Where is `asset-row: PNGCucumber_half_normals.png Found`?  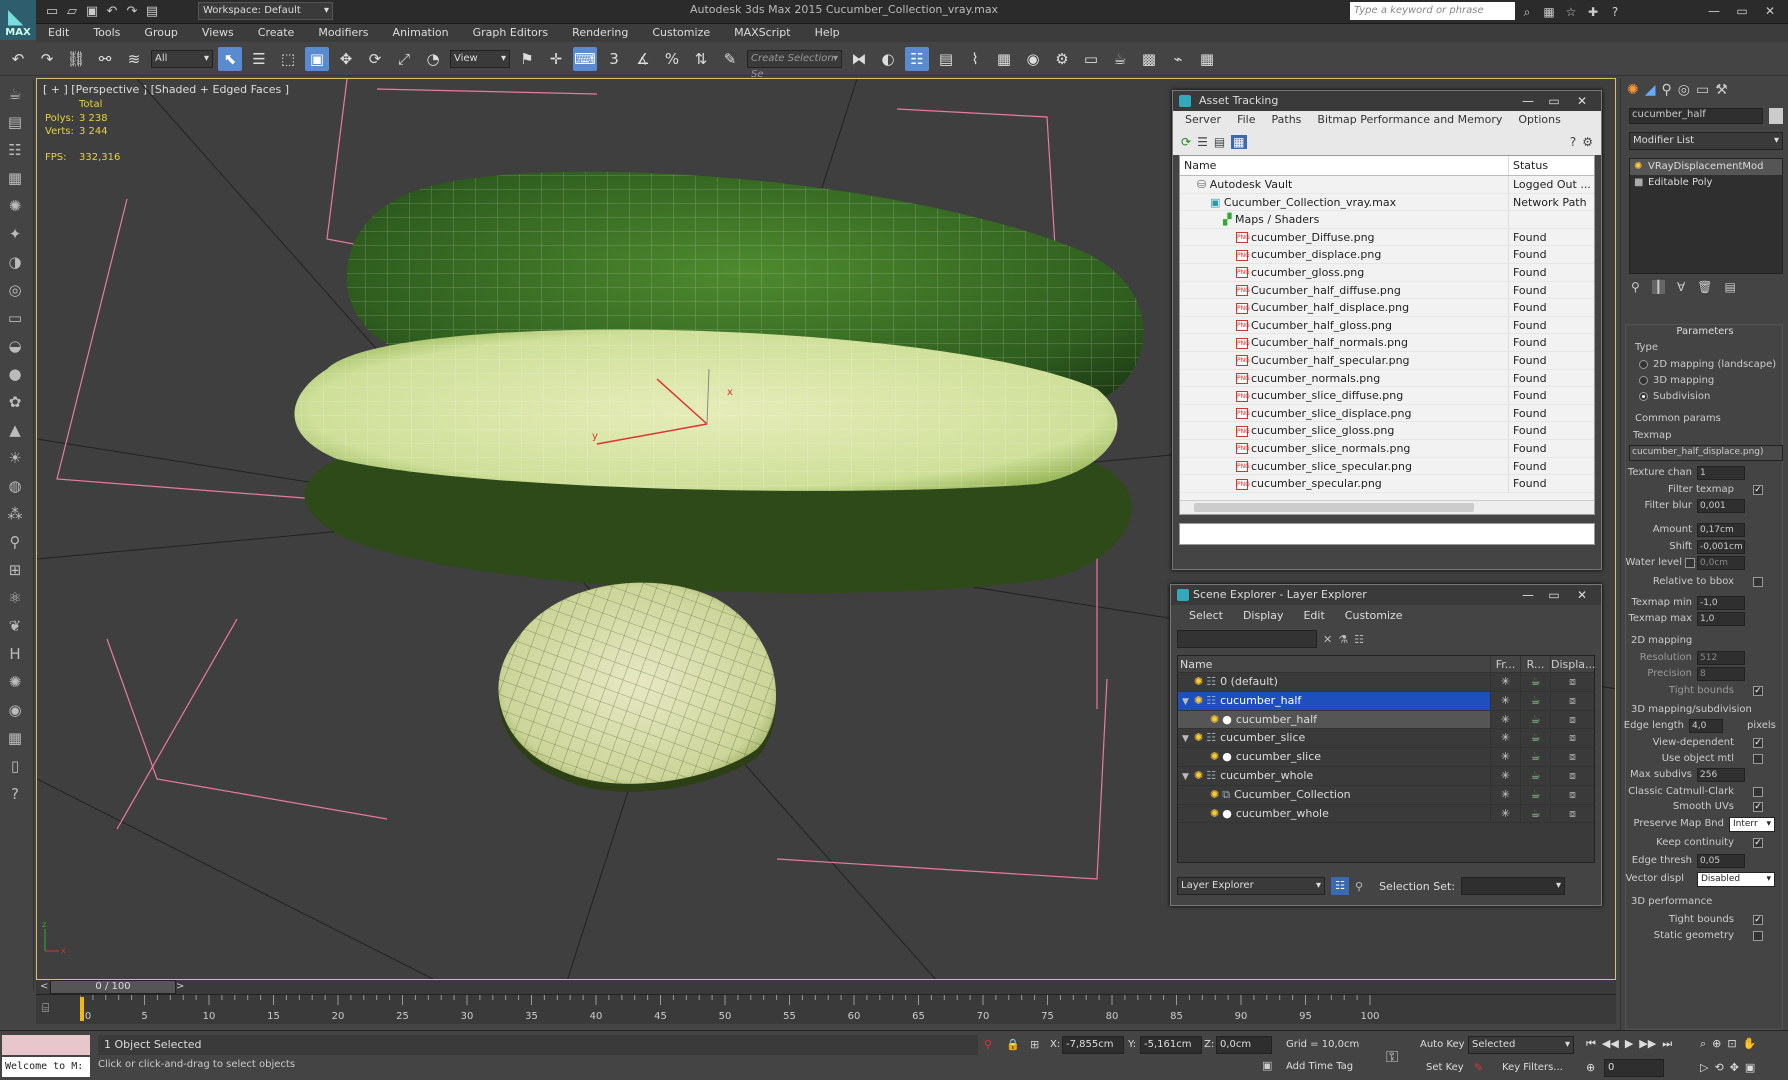 asset-row: PNGCucumber_half_normals.png Found is located at coordinates (1387, 343).